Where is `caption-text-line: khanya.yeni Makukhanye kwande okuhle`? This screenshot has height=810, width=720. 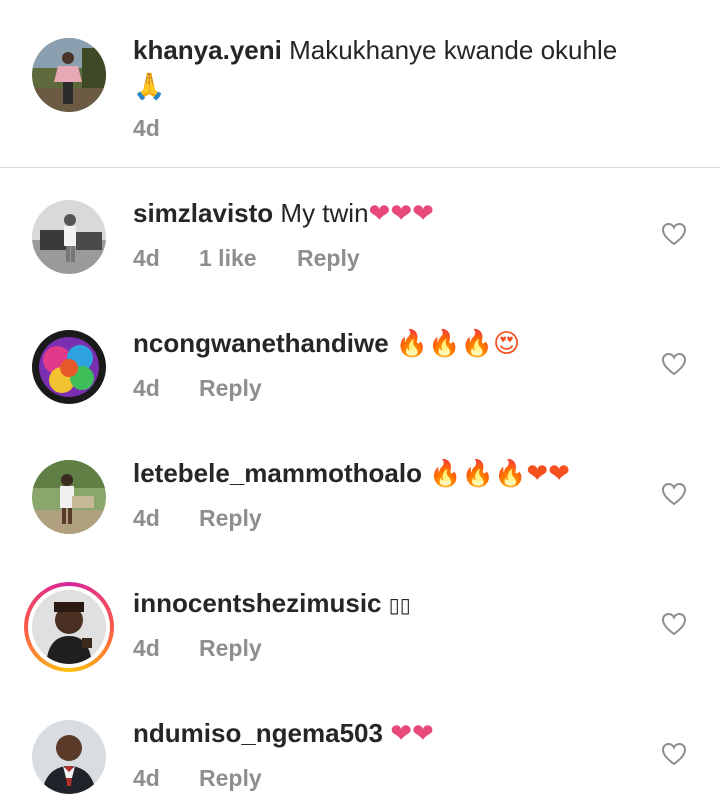
caption-text-line: khanya.yeni Makukhanye kwande okuhle is located at coordinates (375, 50).